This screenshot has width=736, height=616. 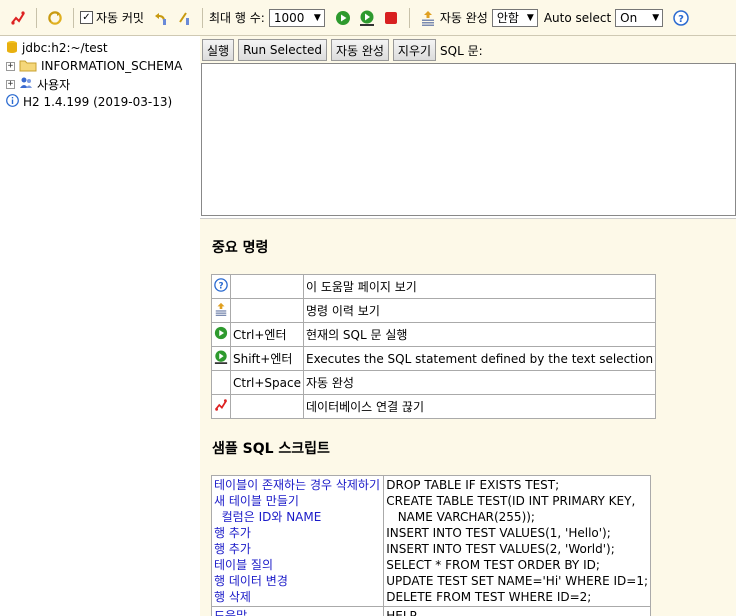 What do you see at coordinates (511, 501) in the screenshot?
I see `sample-sql: CREATE TABLE TEST(ID INT PRIMARY KEY,` at bounding box center [511, 501].